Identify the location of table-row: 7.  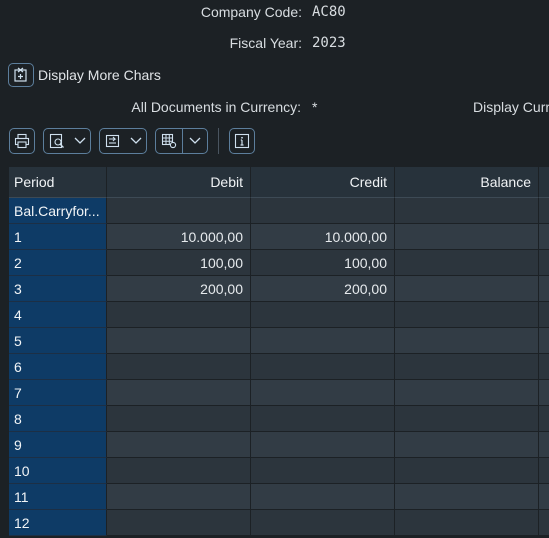
(279, 393).